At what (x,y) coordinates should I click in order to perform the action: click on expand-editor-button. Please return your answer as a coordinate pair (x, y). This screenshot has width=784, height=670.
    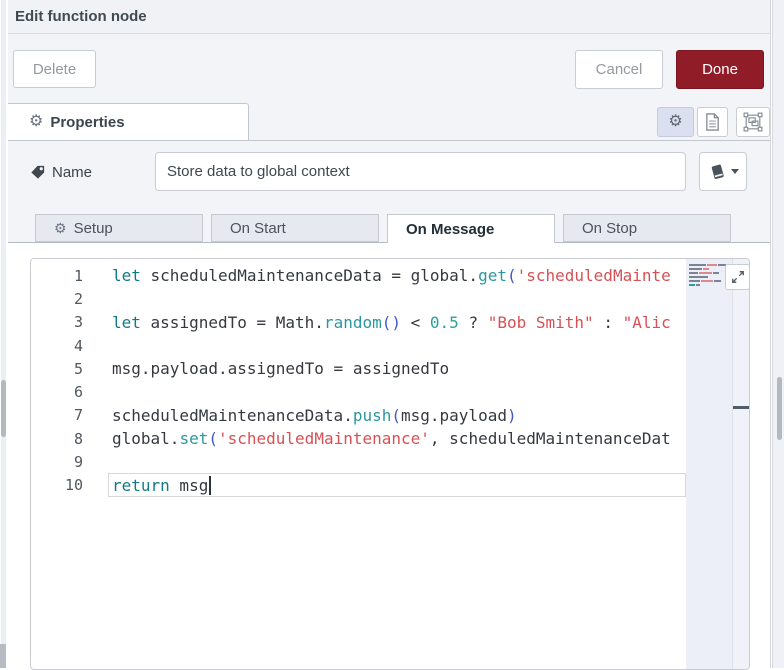
    Looking at the image, I should click on (737, 277).